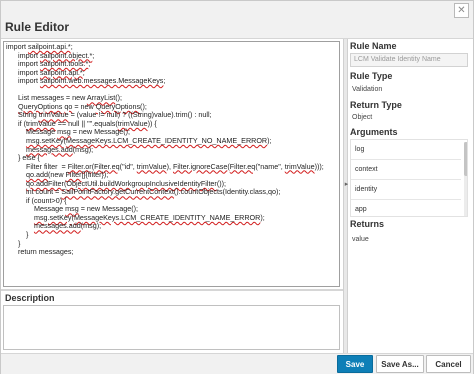  Describe the element at coordinates (448, 364) in the screenshot. I see `cancel-button: Cancel` at that location.